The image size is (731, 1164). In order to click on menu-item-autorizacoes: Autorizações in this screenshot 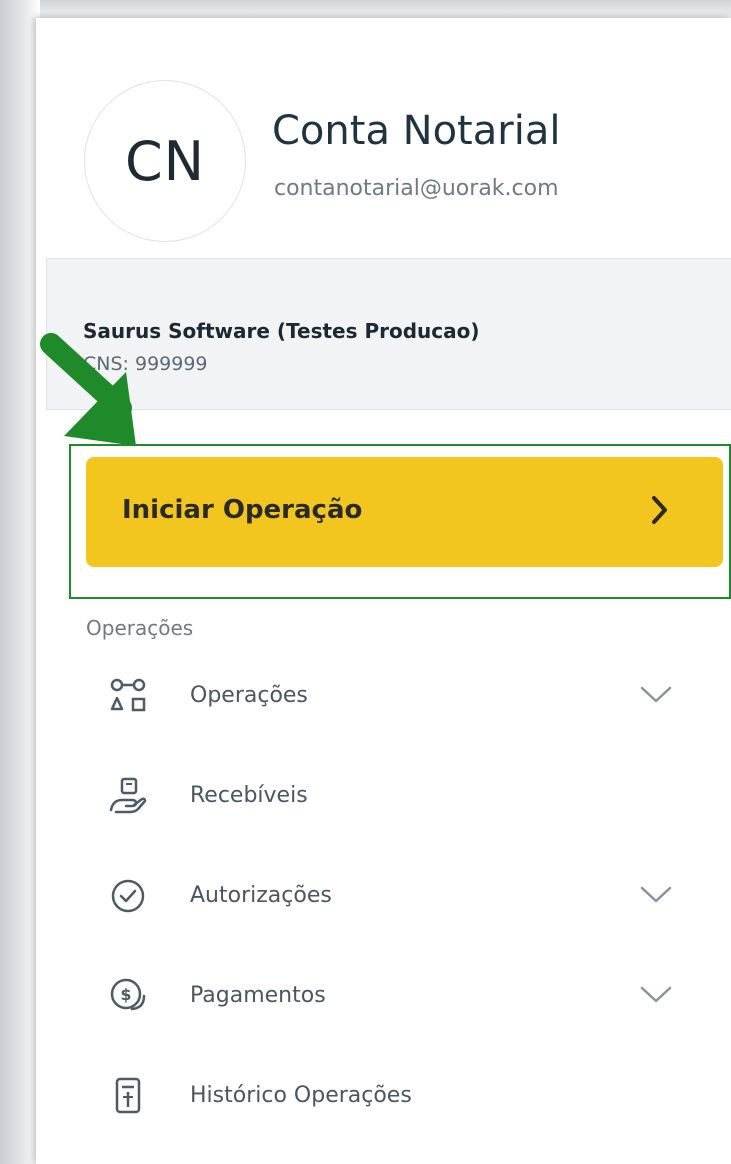, I will do `click(408, 896)`.